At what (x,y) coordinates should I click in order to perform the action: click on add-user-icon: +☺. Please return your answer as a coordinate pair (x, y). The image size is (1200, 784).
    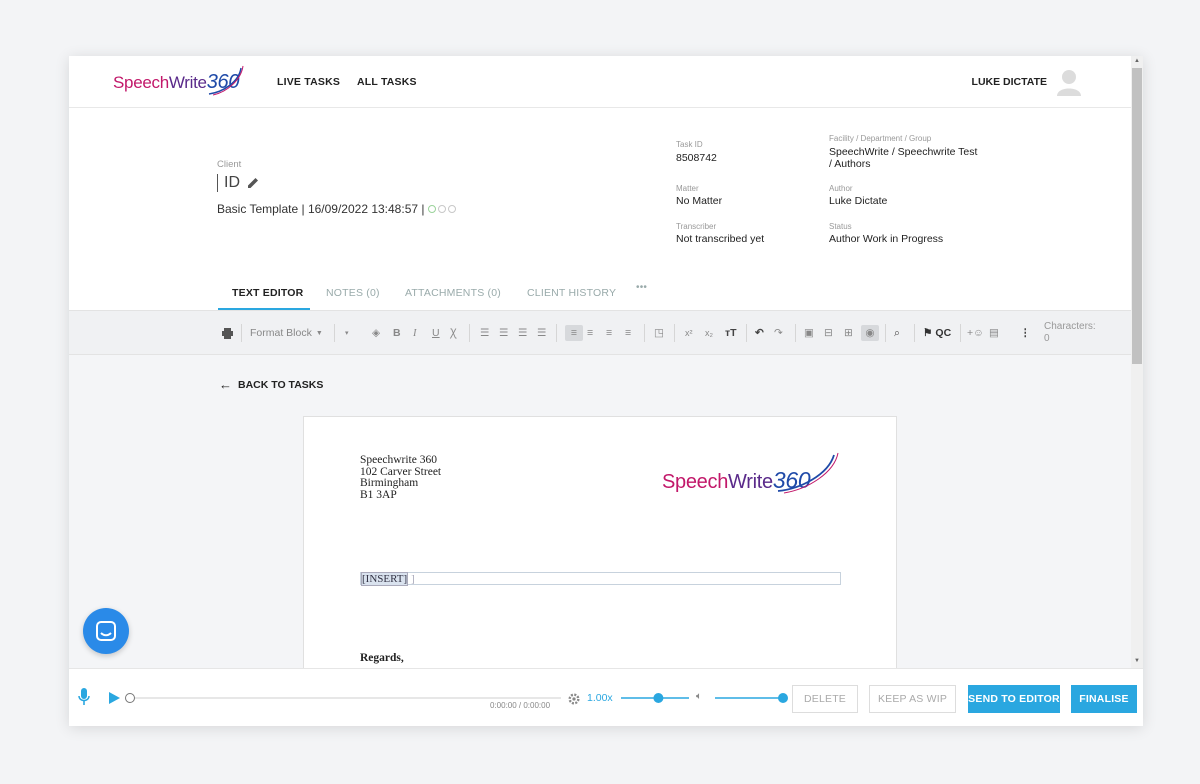
    Looking at the image, I should click on (975, 333).